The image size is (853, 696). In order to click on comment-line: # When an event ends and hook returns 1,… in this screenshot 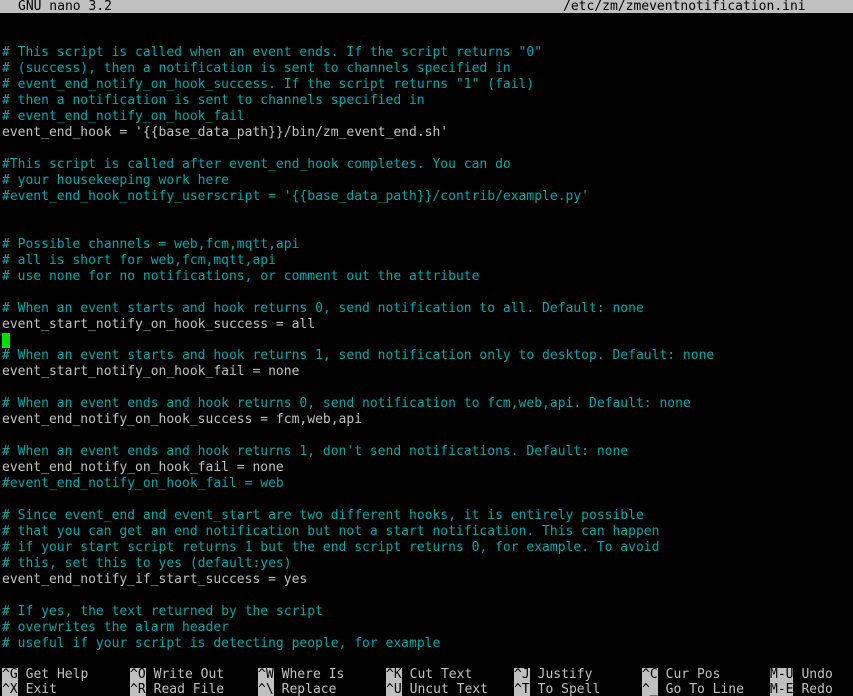, I will do `click(315, 451)`.